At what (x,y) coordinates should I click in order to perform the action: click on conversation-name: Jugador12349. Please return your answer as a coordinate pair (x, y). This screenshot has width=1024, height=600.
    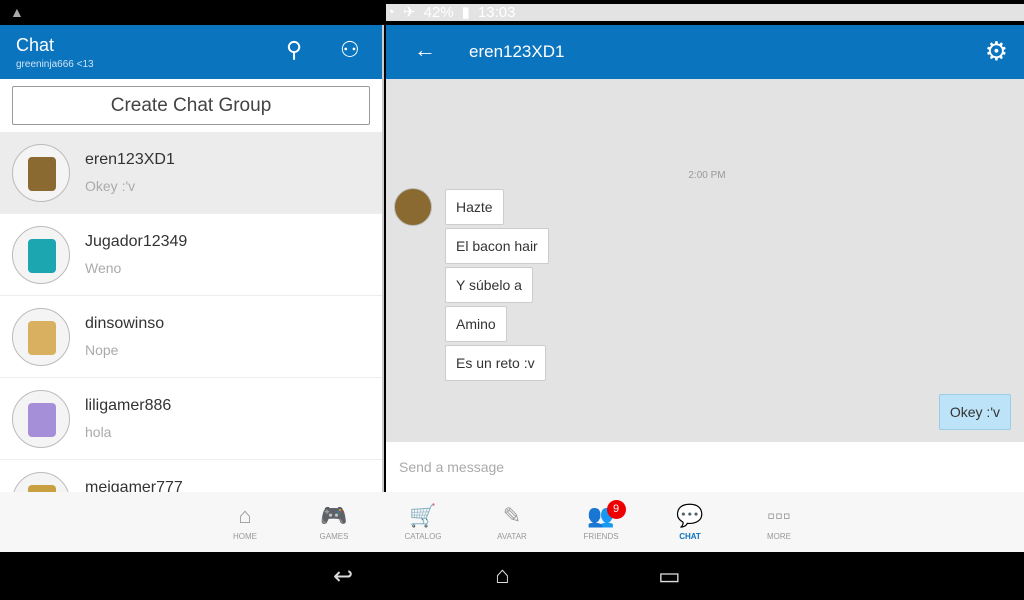
    Looking at the image, I should click on (136, 241).